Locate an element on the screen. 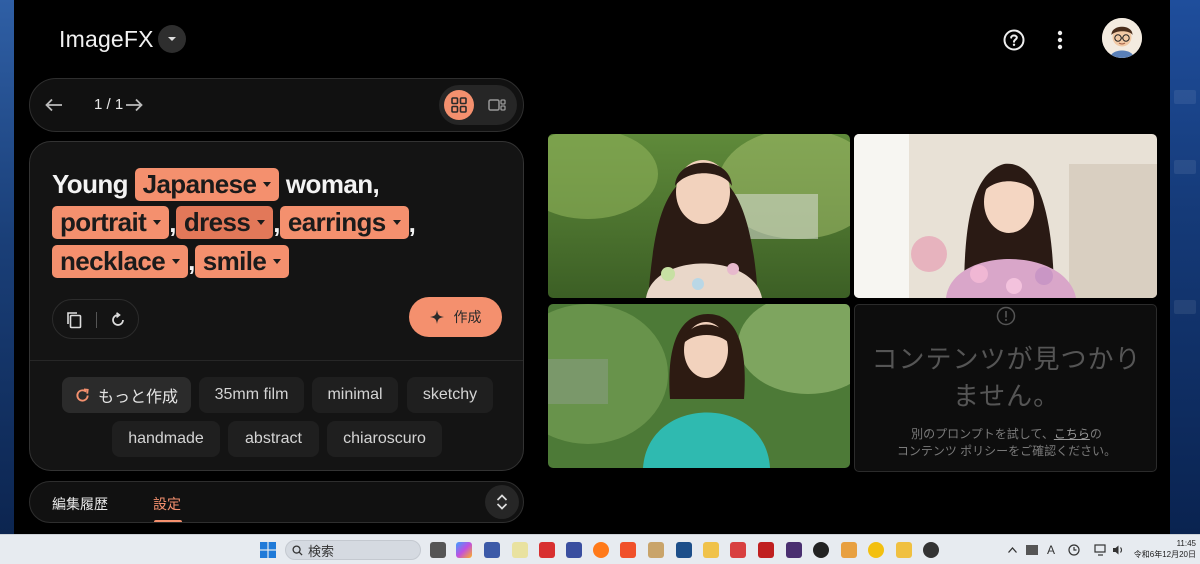 The image size is (1200, 564). clock-date: 令和6年12月20日 is located at coordinates (1164, 554).